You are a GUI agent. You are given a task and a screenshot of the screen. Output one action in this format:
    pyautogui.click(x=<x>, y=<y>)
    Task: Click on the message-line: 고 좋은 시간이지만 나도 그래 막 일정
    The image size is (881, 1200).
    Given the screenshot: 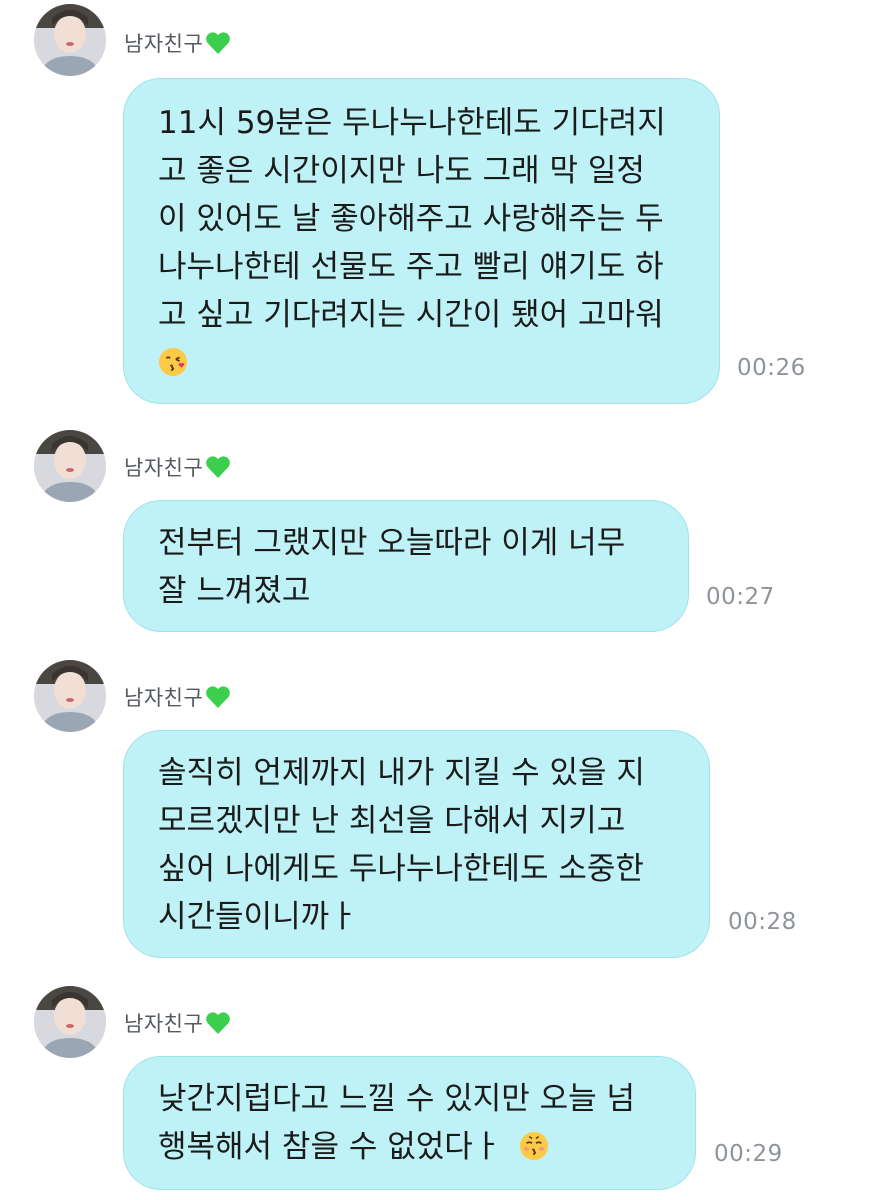 What is the action you would take?
    pyautogui.click(x=401, y=171)
    